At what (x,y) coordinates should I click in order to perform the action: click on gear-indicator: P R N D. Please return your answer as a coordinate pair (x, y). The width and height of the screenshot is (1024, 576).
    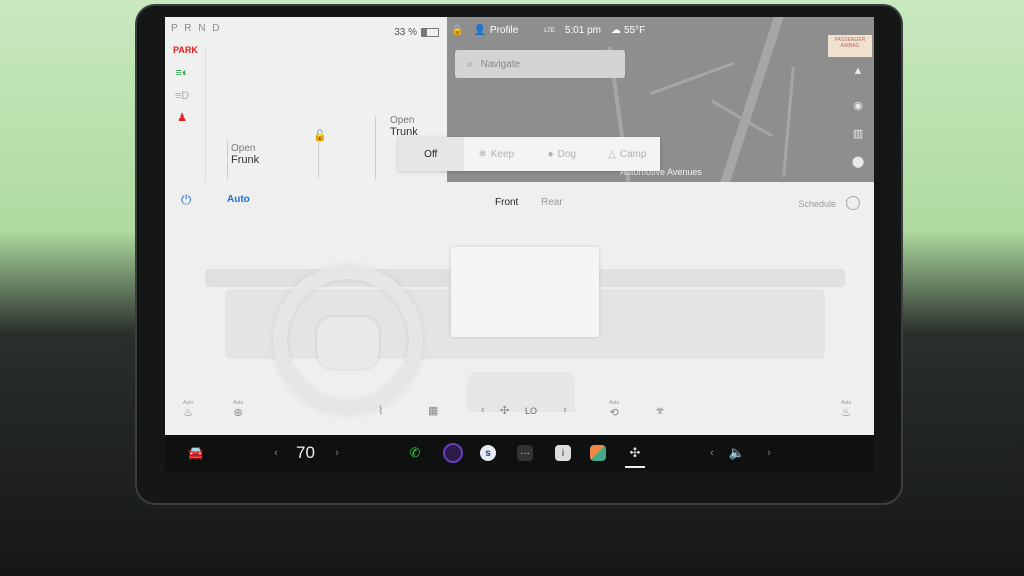
    Looking at the image, I should click on (196, 28).